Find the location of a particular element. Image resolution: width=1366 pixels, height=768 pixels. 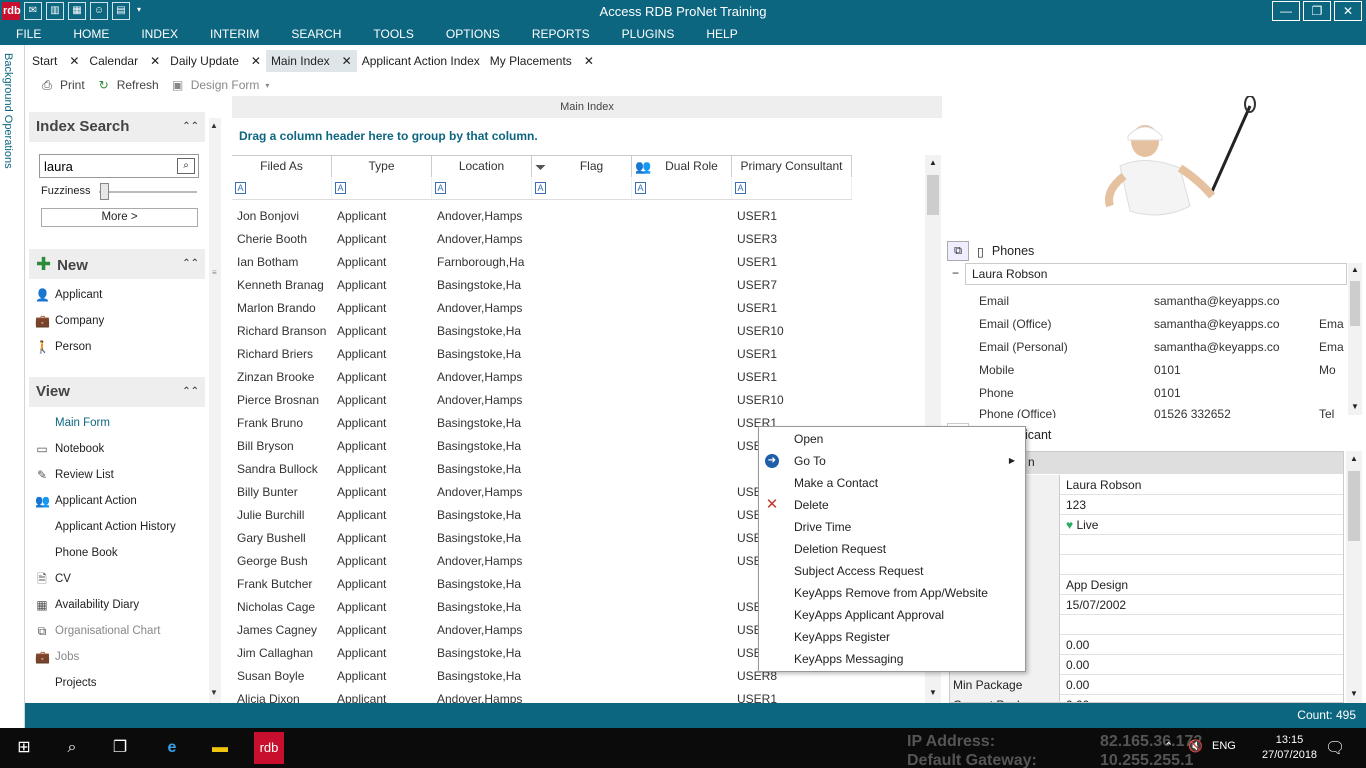

language-indicator: ENG is located at coordinates (1224, 746).